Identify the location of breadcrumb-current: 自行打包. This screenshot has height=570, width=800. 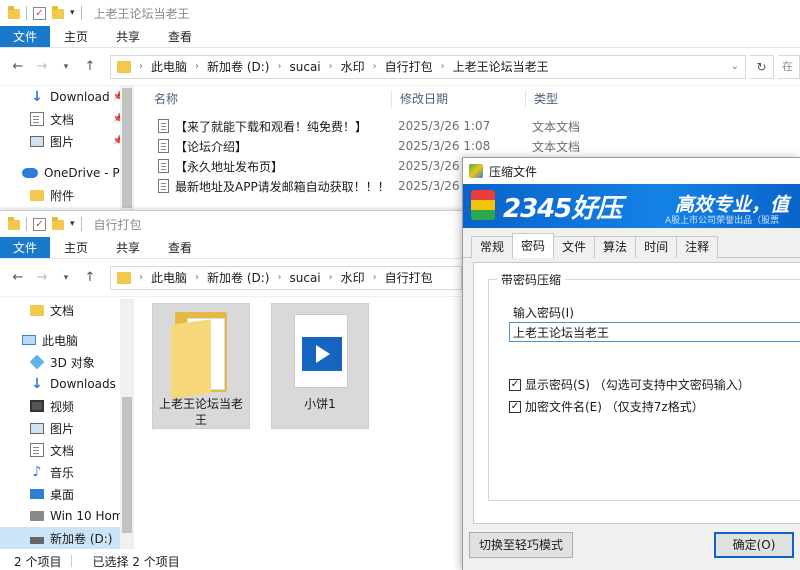
(409, 277).